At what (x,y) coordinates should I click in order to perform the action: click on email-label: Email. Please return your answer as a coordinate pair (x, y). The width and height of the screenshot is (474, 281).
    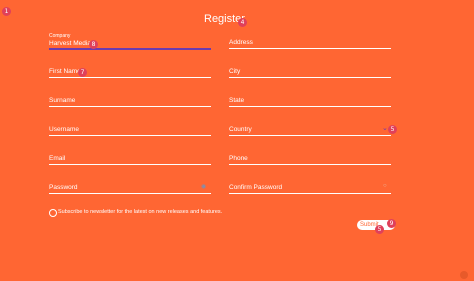
    Looking at the image, I should click on (57, 158).